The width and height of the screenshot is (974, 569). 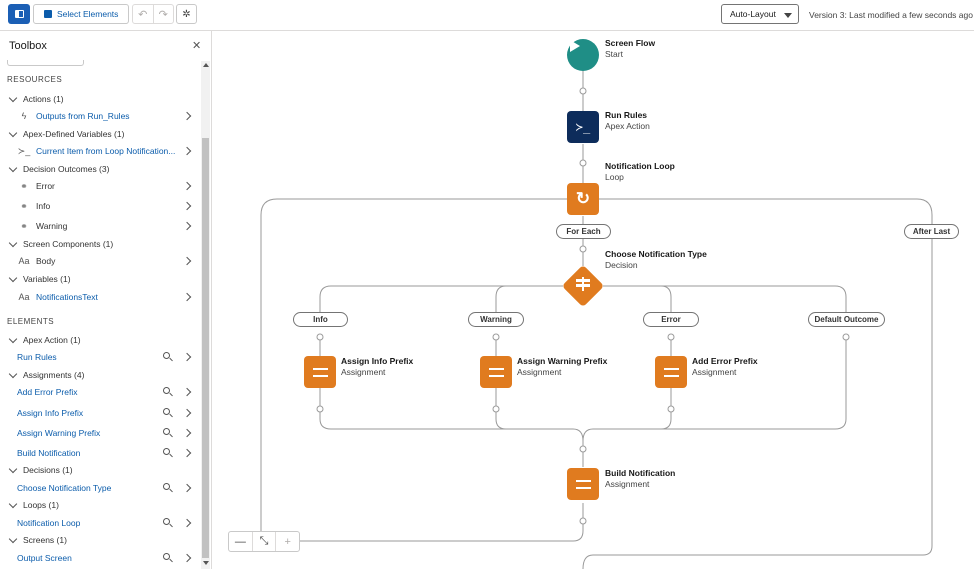 What do you see at coordinates (100, 261) in the screenshot?
I see `resource-item: Aa Body` at bounding box center [100, 261].